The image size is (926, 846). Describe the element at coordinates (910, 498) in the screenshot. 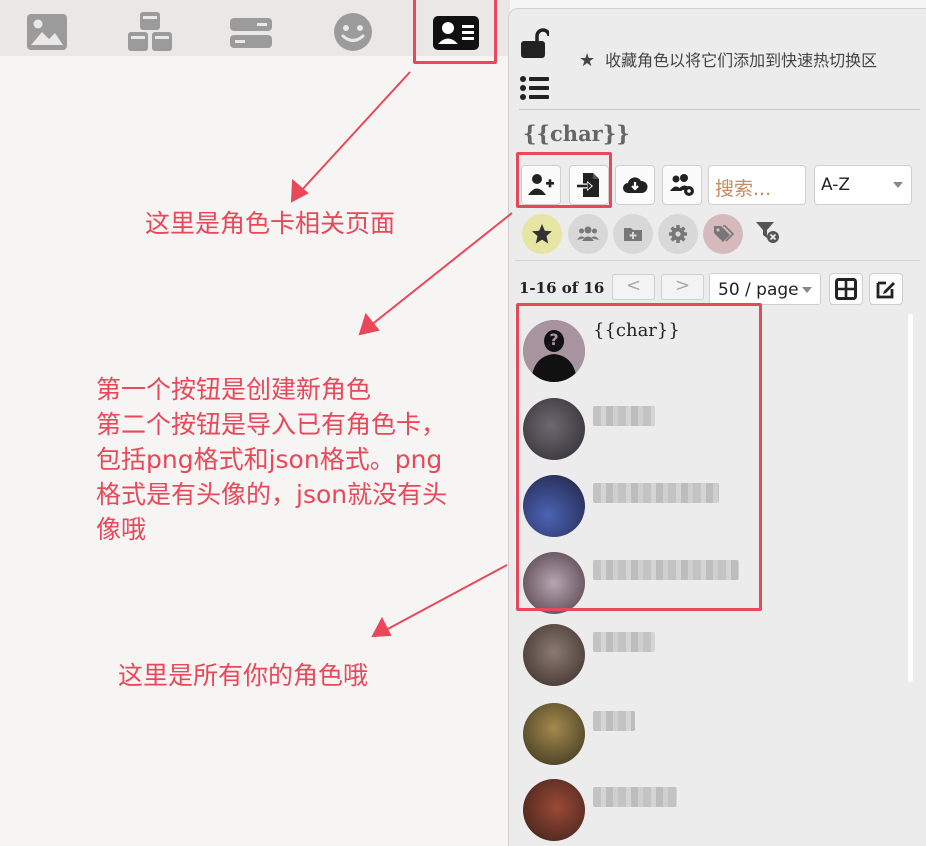

I see `scrollbar` at that location.